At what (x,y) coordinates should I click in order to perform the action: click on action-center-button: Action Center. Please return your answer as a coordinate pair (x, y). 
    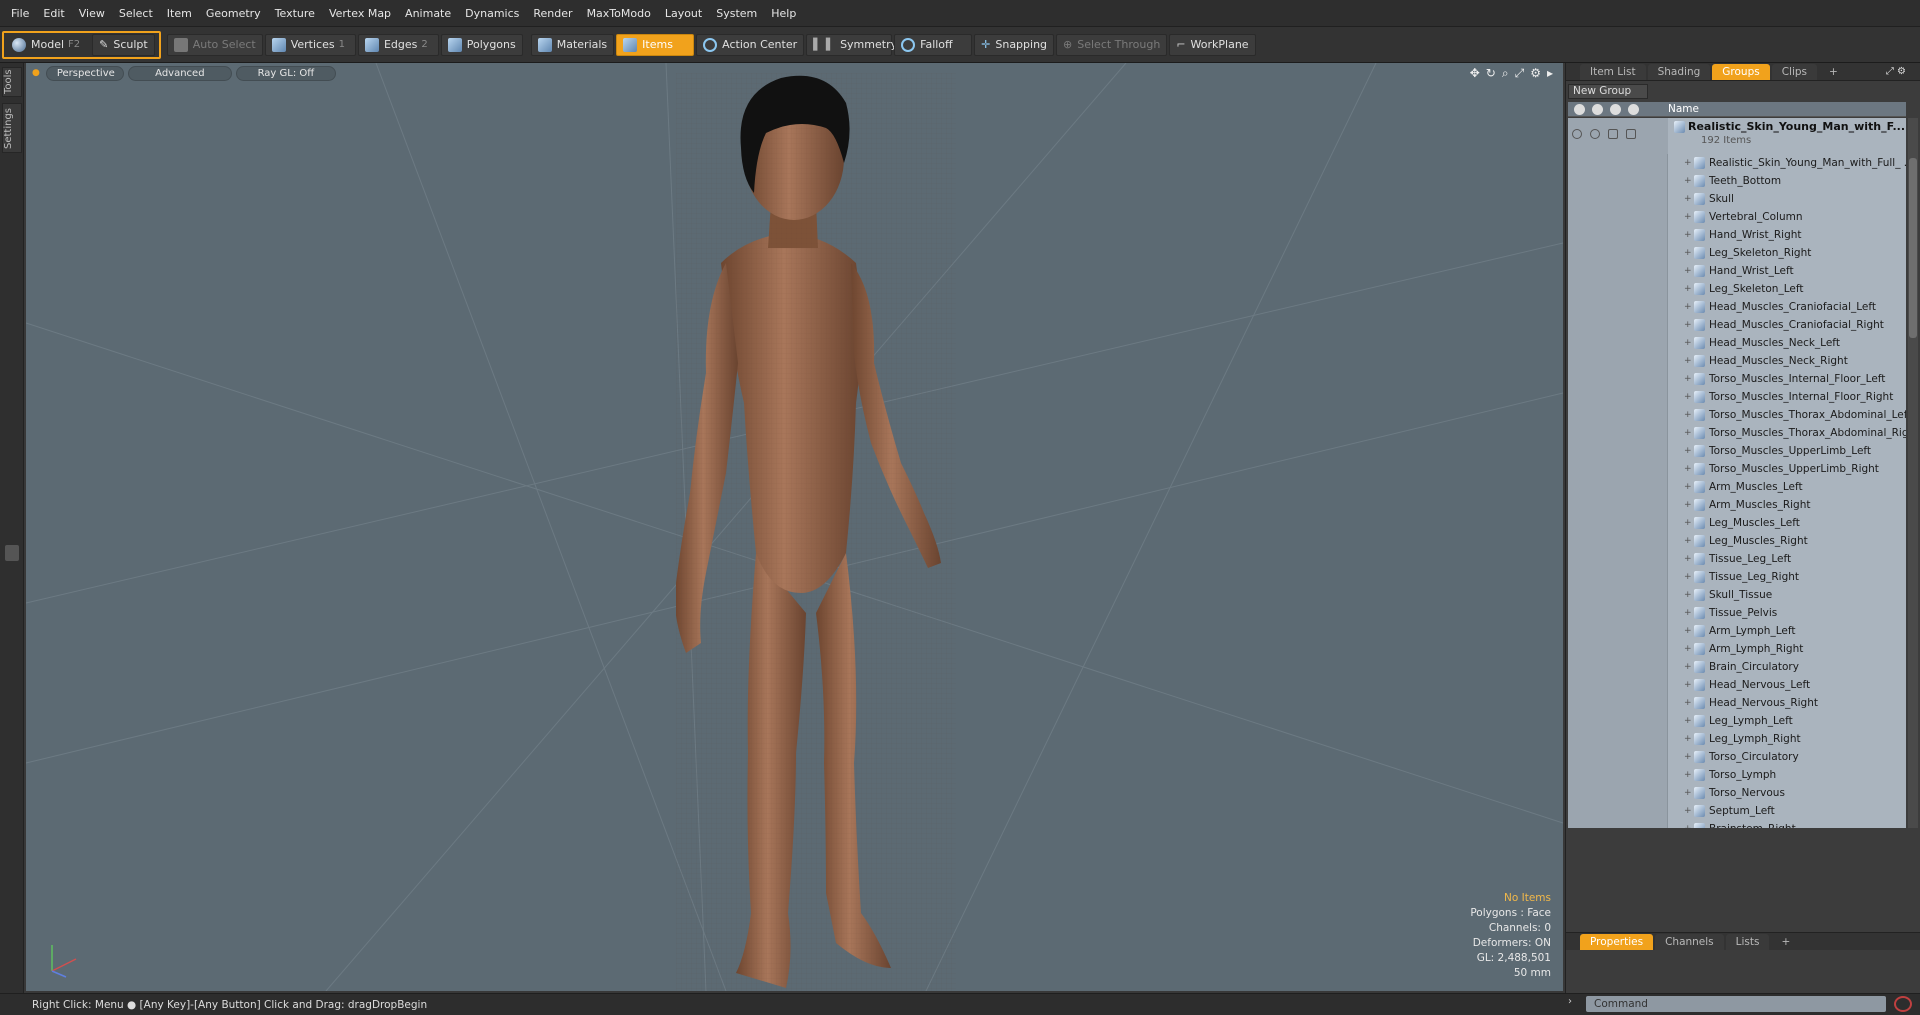
    Looking at the image, I should click on (750, 44).